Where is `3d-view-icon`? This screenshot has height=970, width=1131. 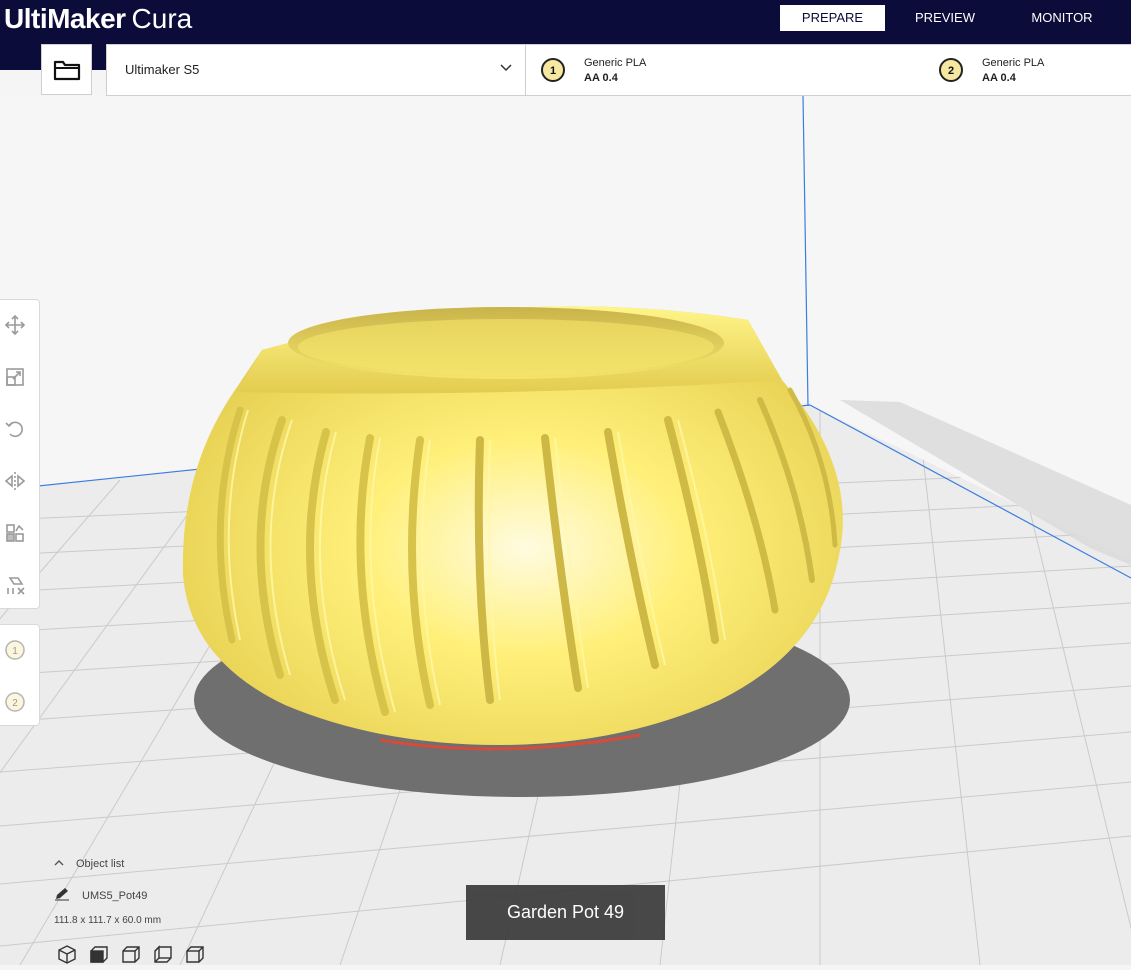
3d-view-icon is located at coordinates (67, 954).